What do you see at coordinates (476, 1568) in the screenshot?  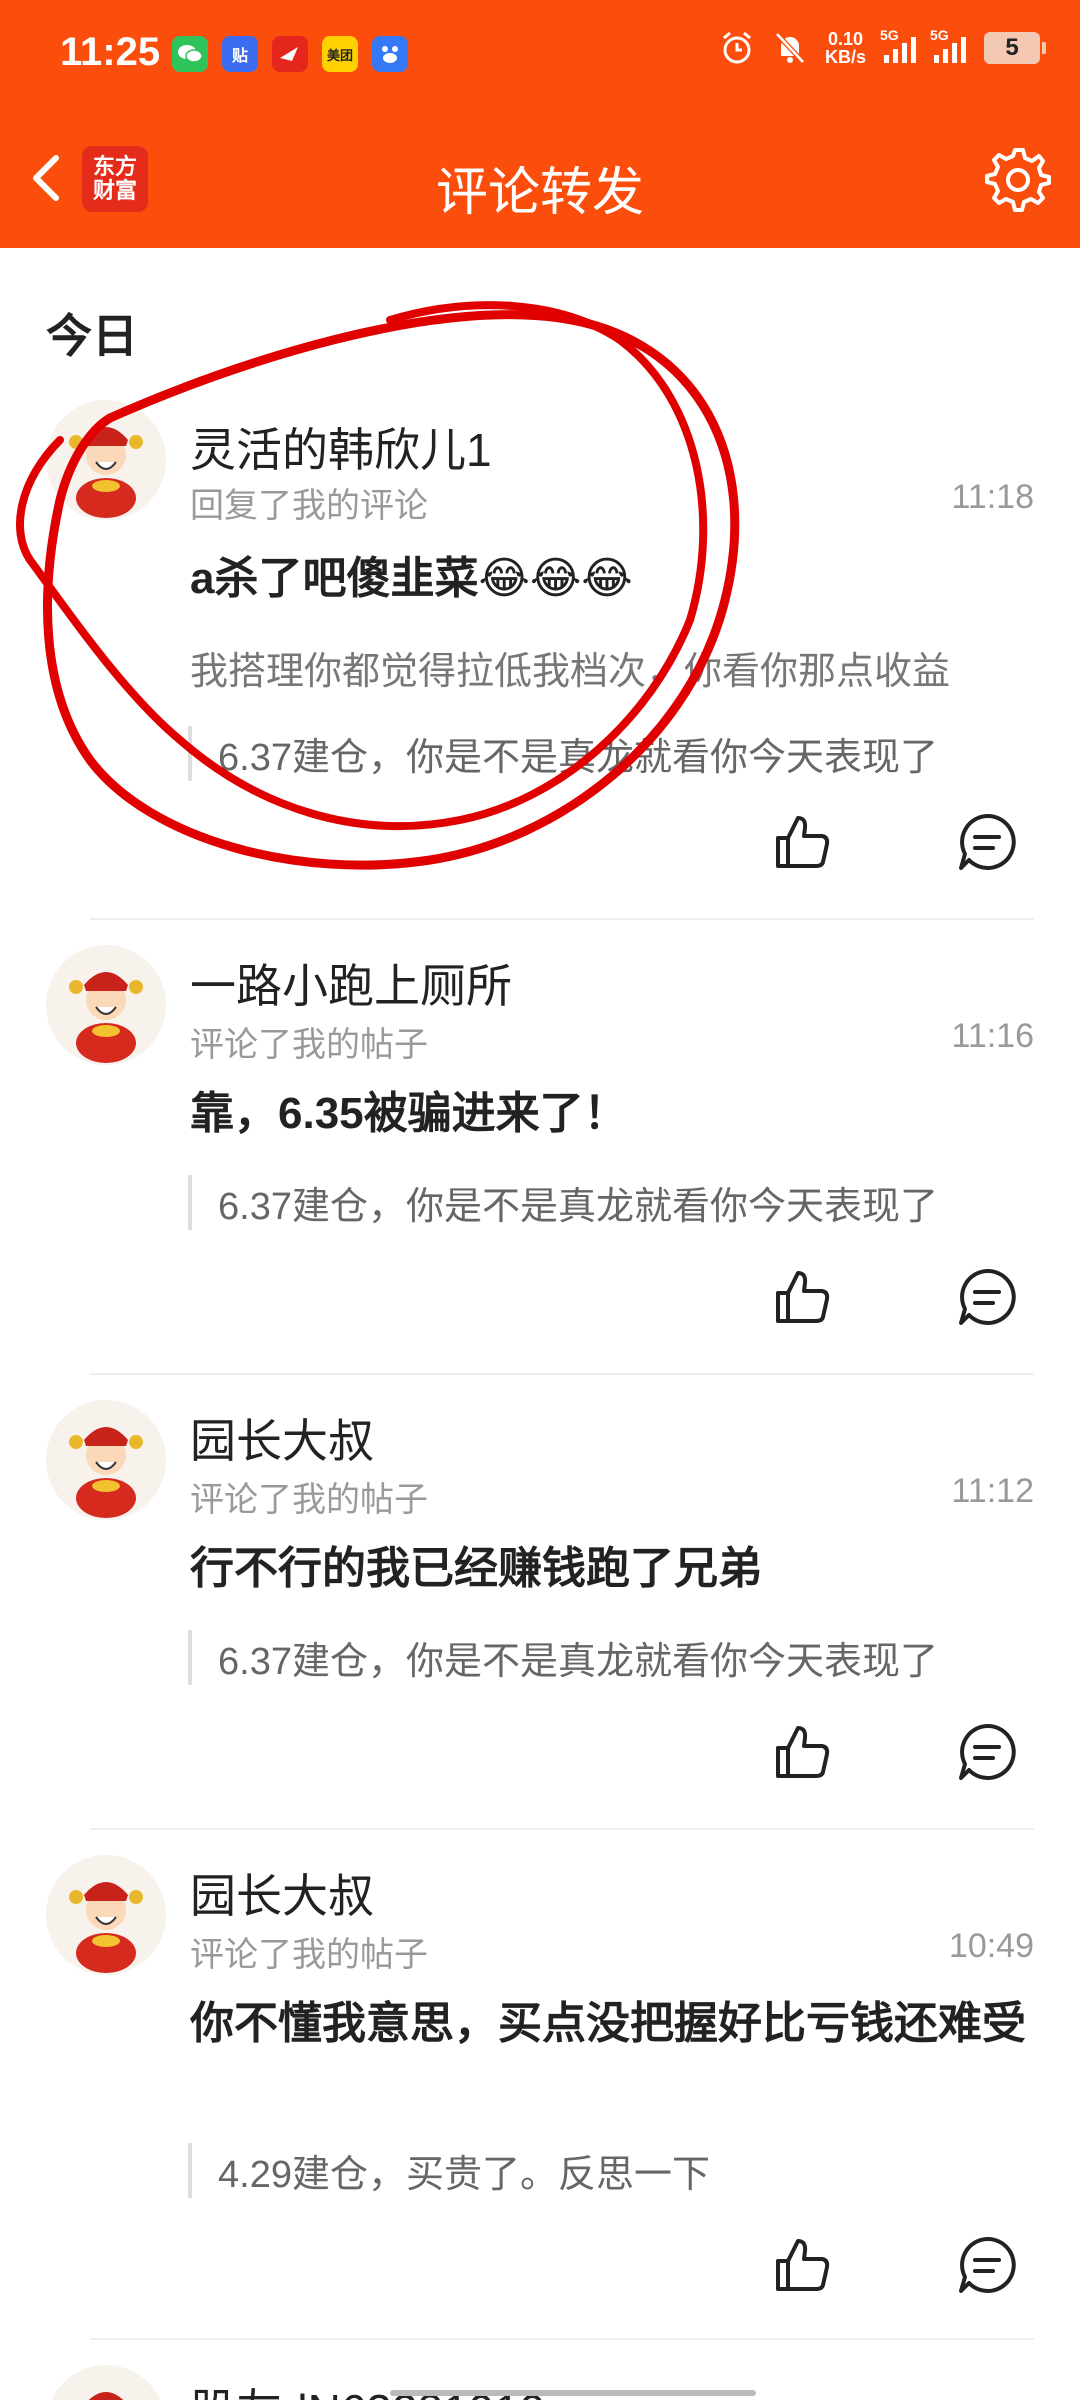 I see `comment-text: 行不行的我已经赚钱跑了兄弟` at bounding box center [476, 1568].